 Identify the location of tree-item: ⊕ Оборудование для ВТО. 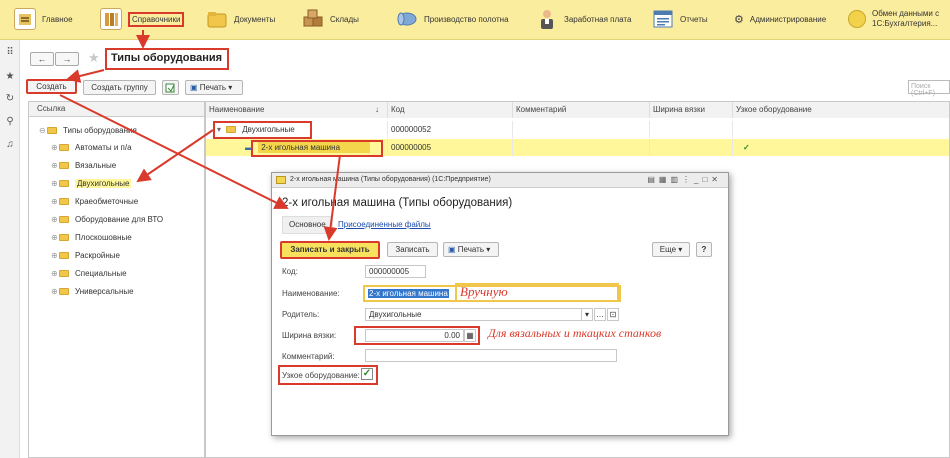
(107, 220).